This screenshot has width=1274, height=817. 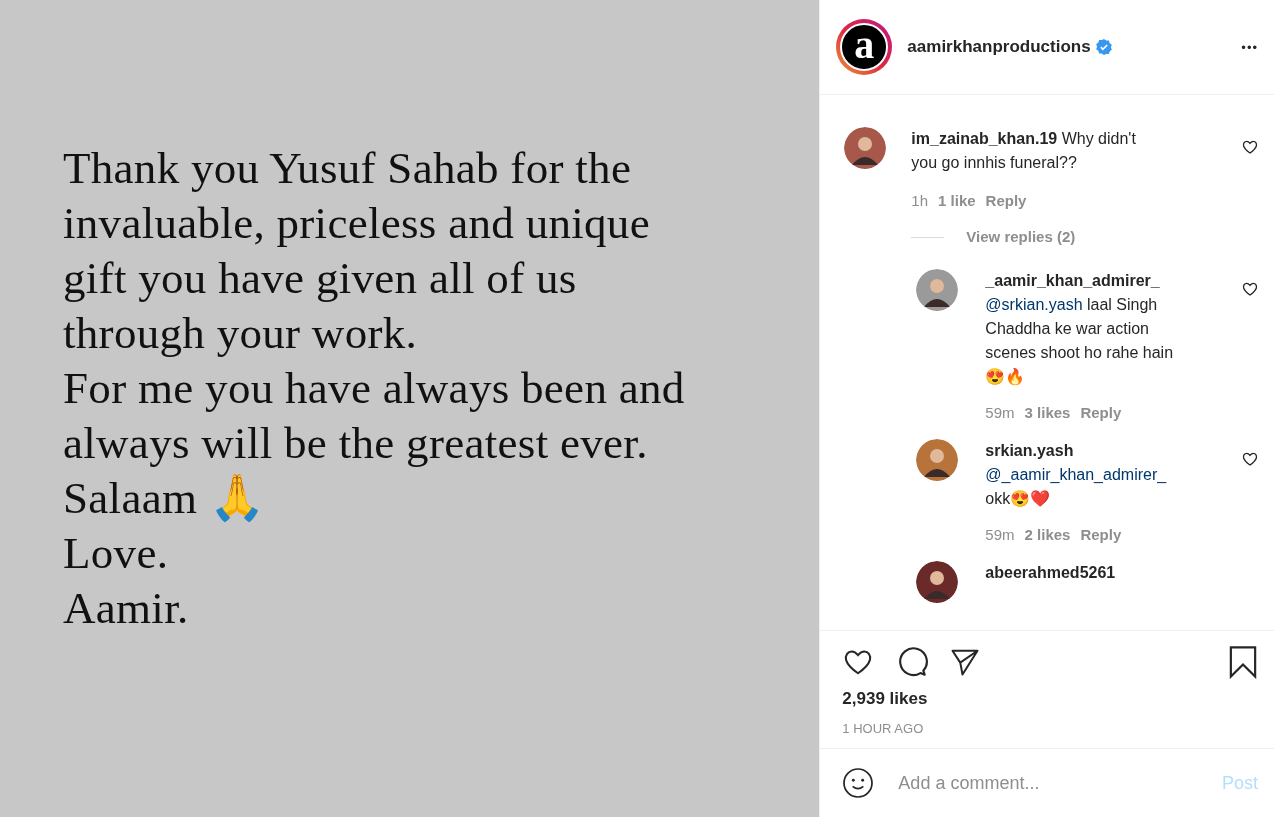 I want to click on emoji-smiley-icon, so click(x=858, y=783).